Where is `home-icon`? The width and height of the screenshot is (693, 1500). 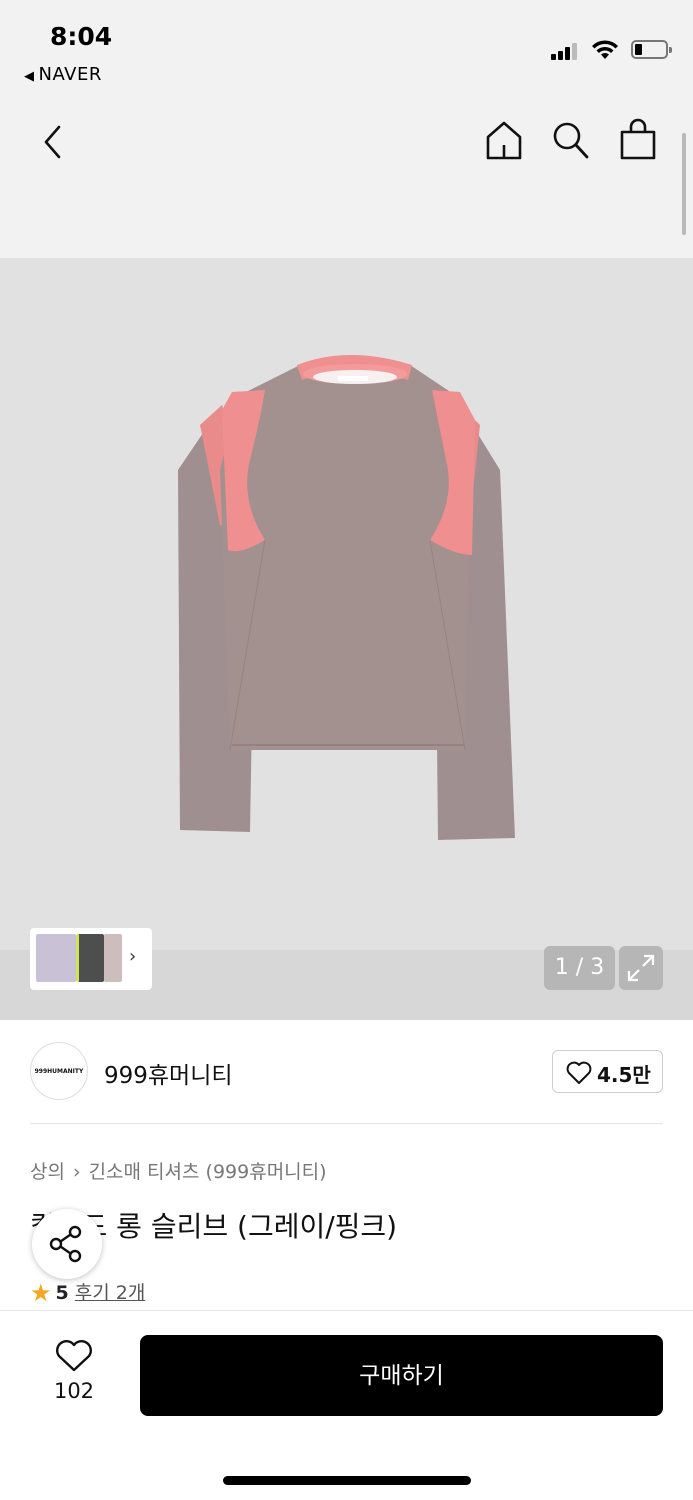
home-icon is located at coordinates (504, 140).